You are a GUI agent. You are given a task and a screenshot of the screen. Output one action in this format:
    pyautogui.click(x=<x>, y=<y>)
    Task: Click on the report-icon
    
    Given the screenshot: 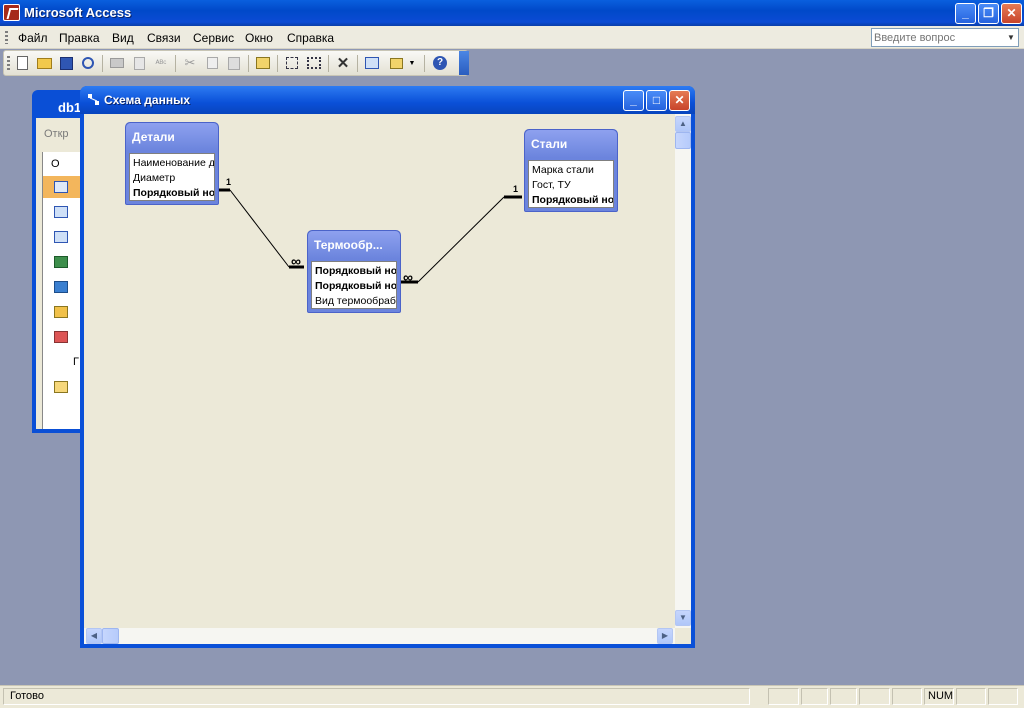 What is the action you would take?
    pyautogui.click(x=61, y=262)
    